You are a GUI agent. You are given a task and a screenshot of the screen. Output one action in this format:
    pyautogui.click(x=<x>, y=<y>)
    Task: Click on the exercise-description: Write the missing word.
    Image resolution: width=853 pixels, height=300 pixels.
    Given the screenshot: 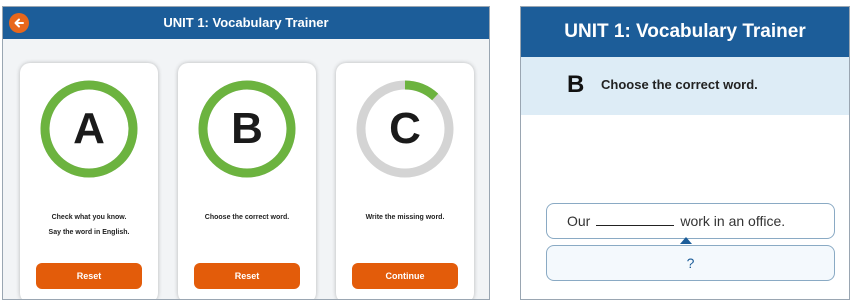 What is the action you would take?
    pyautogui.click(x=405, y=220)
    